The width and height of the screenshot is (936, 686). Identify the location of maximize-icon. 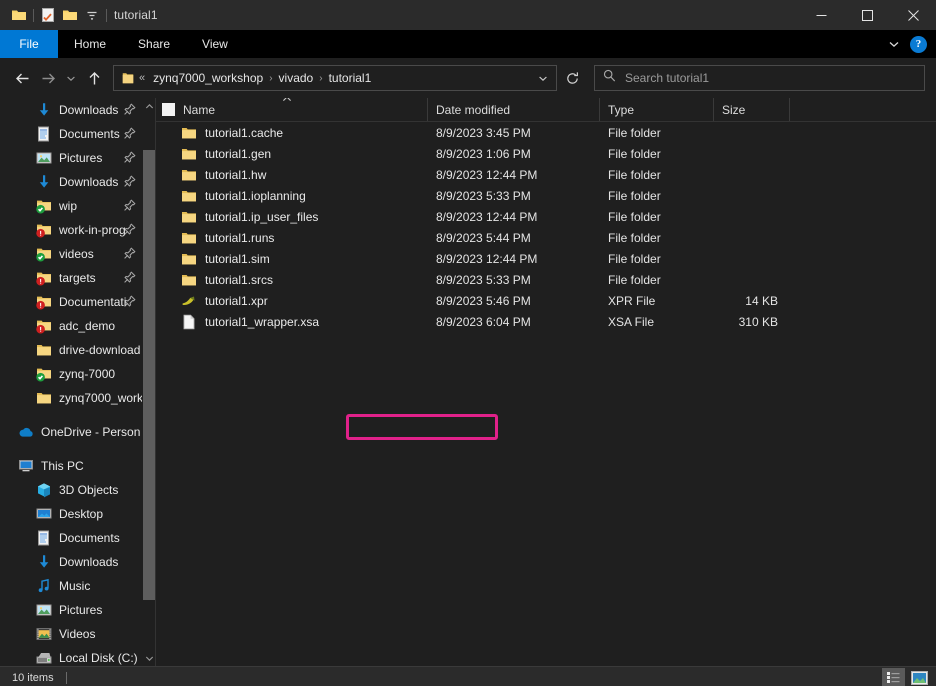
(867, 15).